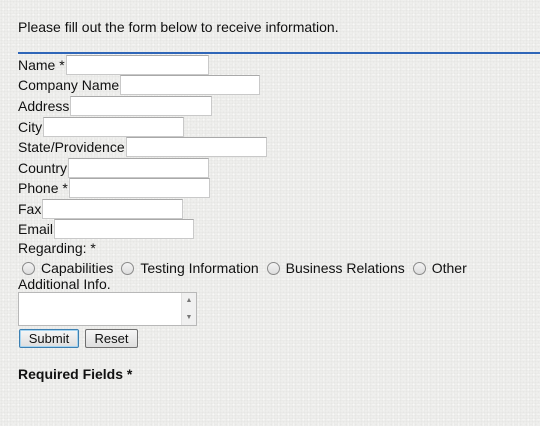  I want to click on city-row: City, so click(101, 127).